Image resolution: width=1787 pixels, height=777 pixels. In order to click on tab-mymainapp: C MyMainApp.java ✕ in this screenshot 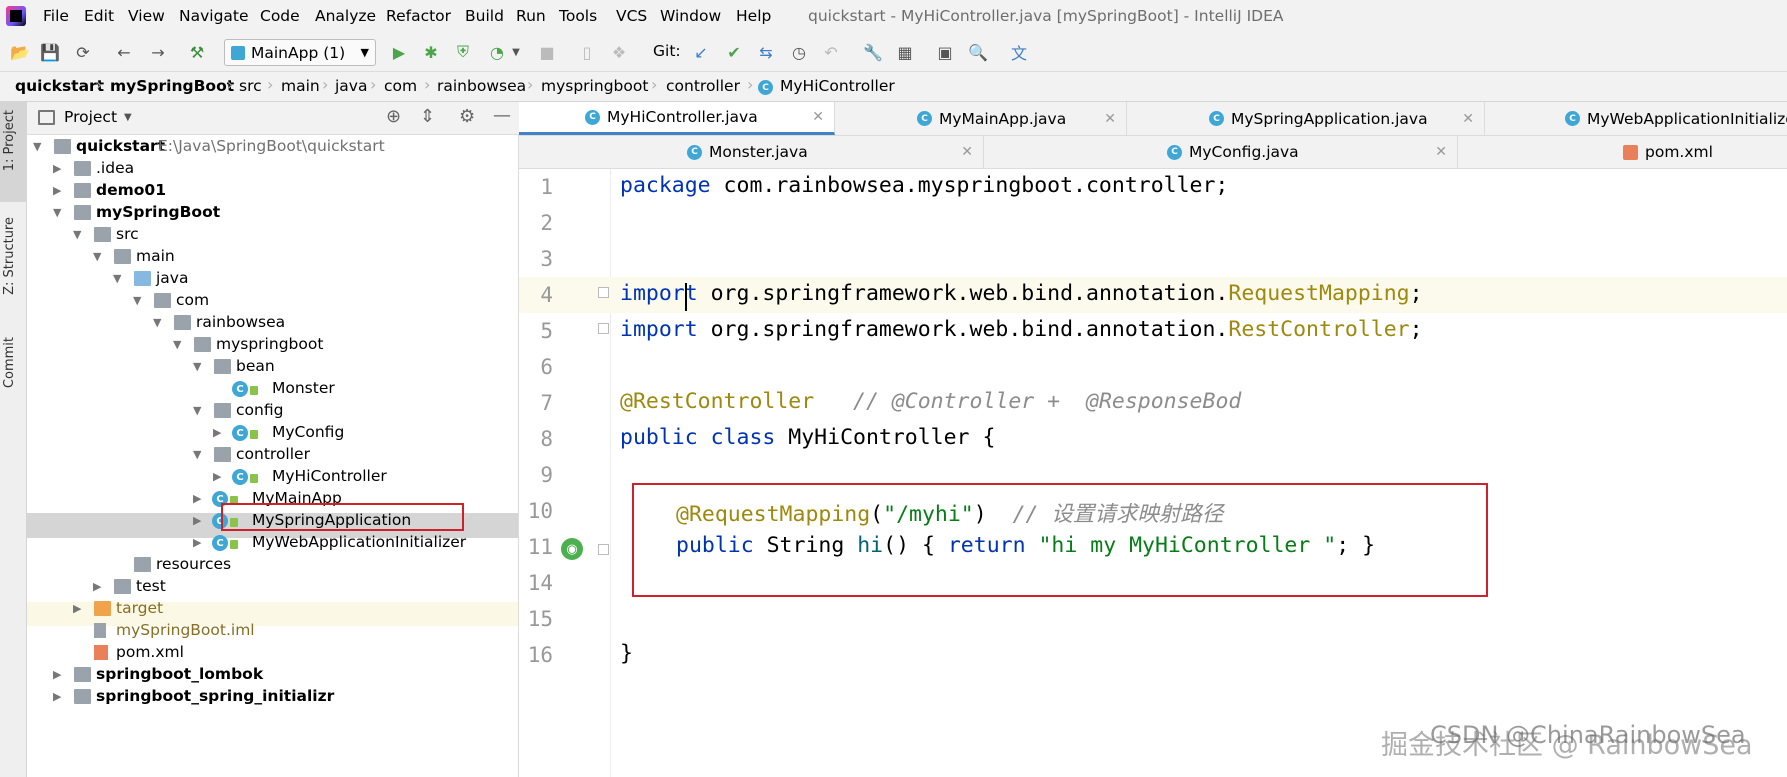, I will do `click(981, 118)`.